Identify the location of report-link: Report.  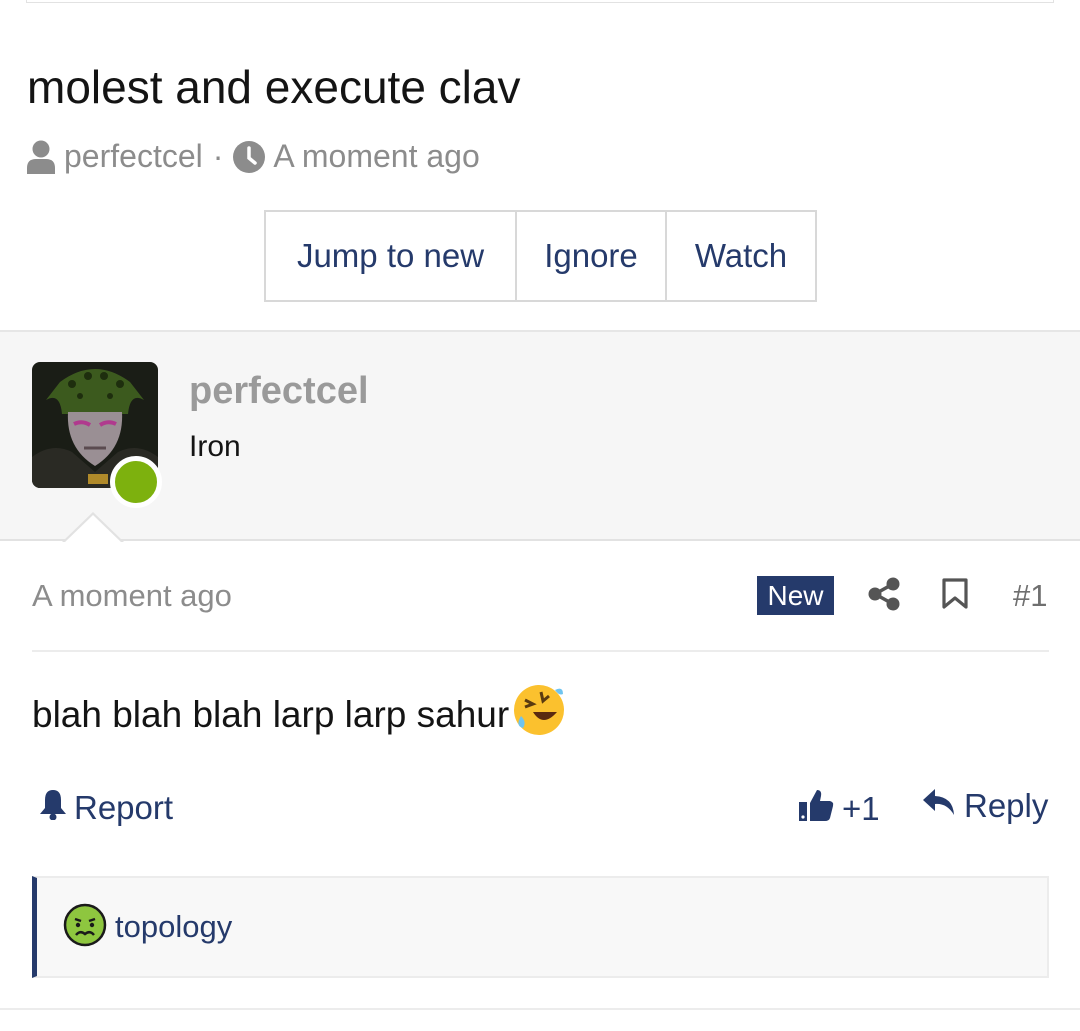
(105, 808).